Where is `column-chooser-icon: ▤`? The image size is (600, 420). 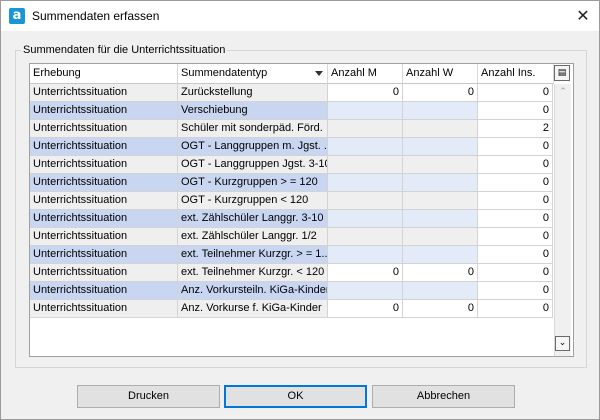
column-chooser-icon: ▤ is located at coordinates (562, 73).